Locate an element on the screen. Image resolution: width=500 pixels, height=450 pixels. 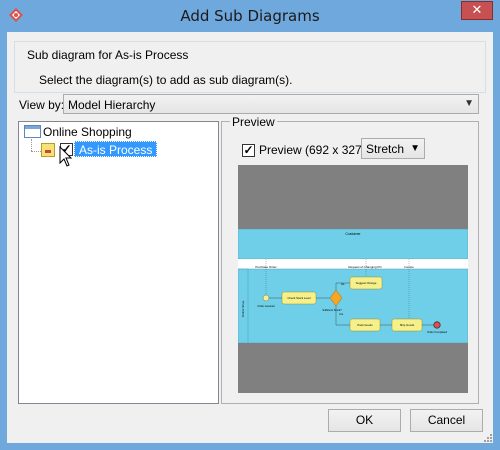
ok-button: OK is located at coordinates (364, 420).